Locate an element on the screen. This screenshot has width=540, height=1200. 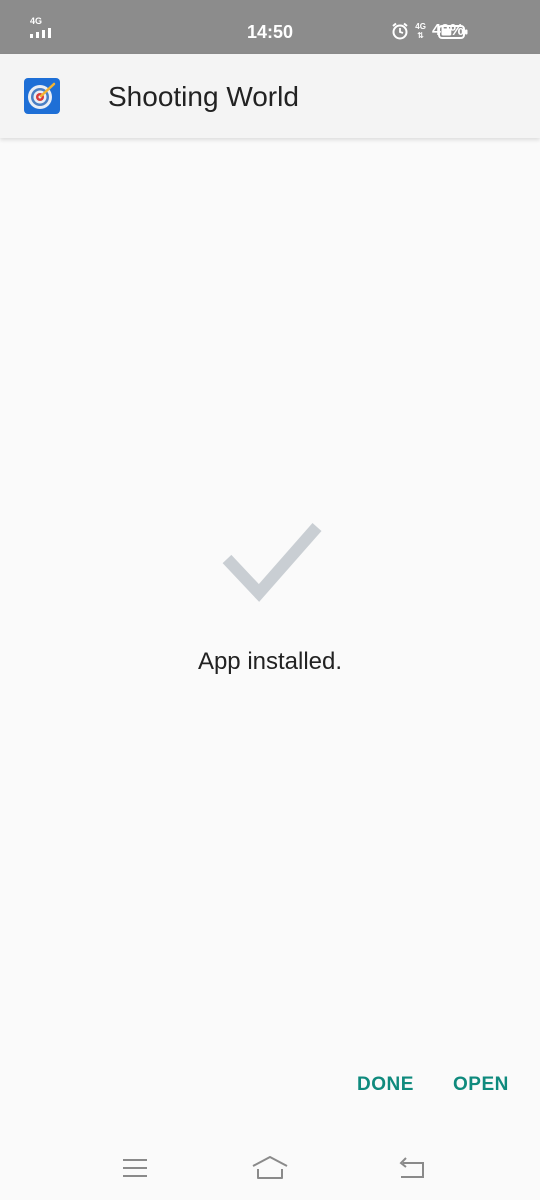
home-icon is located at coordinates (270, 1168).